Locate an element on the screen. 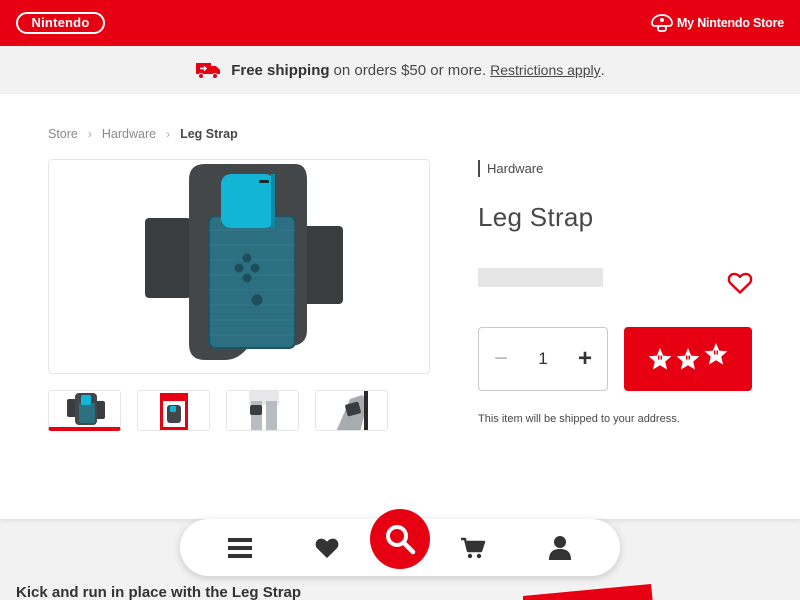 This screenshot has height=600, width=800. restrictions-link: Restrictions apply is located at coordinates (545, 70).